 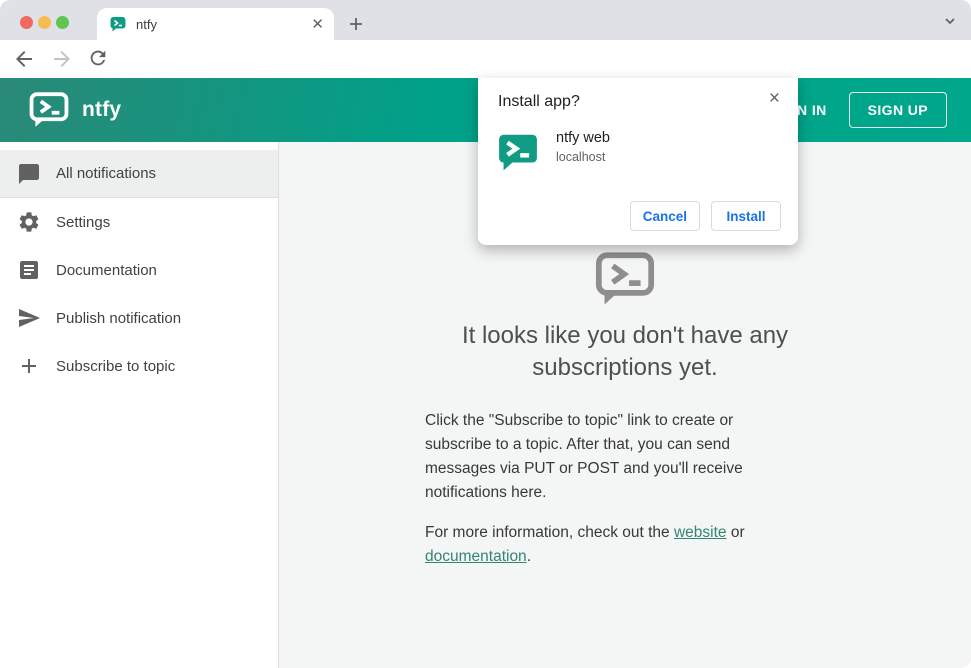 What do you see at coordinates (356, 24) in the screenshot?
I see `new-tab-button` at bounding box center [356, 24].